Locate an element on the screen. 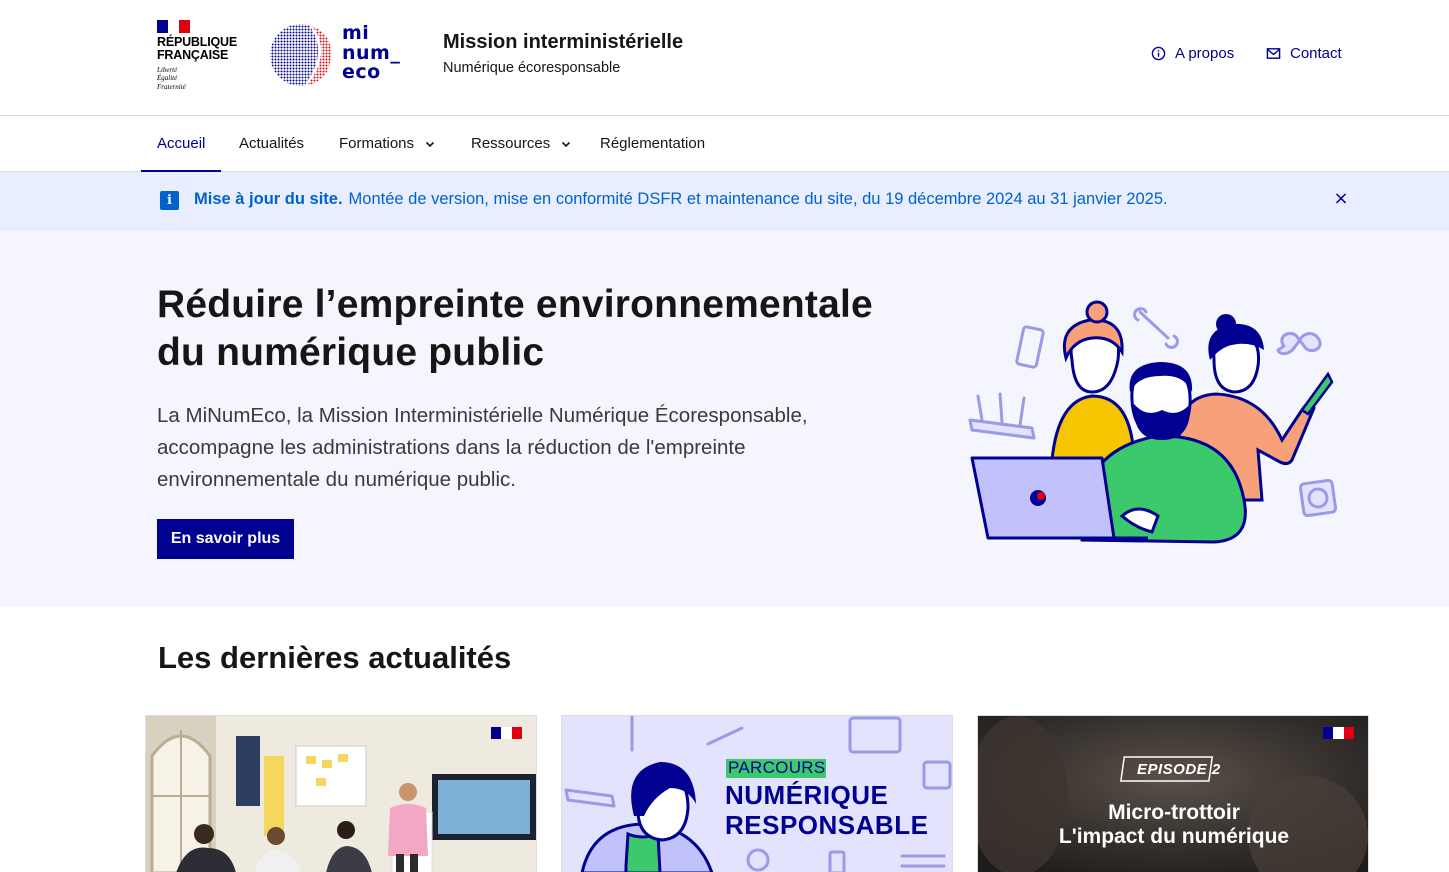  headline-line: L'impact du numérique is located at coordinates (1174, 836).